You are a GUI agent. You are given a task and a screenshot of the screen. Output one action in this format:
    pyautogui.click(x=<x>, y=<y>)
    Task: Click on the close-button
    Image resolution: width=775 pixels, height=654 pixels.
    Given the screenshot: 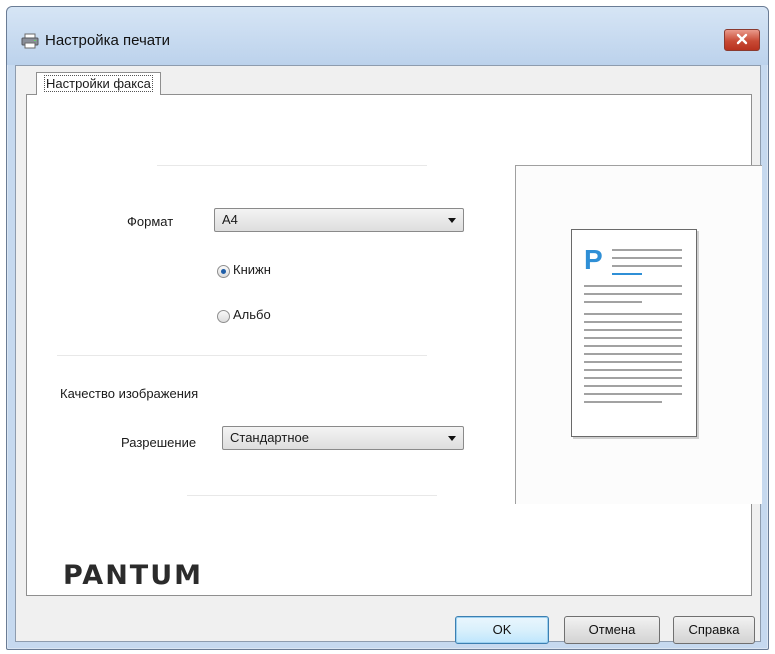 What is the action you would take?
    pyautogui.click(x=742, y=40)
    